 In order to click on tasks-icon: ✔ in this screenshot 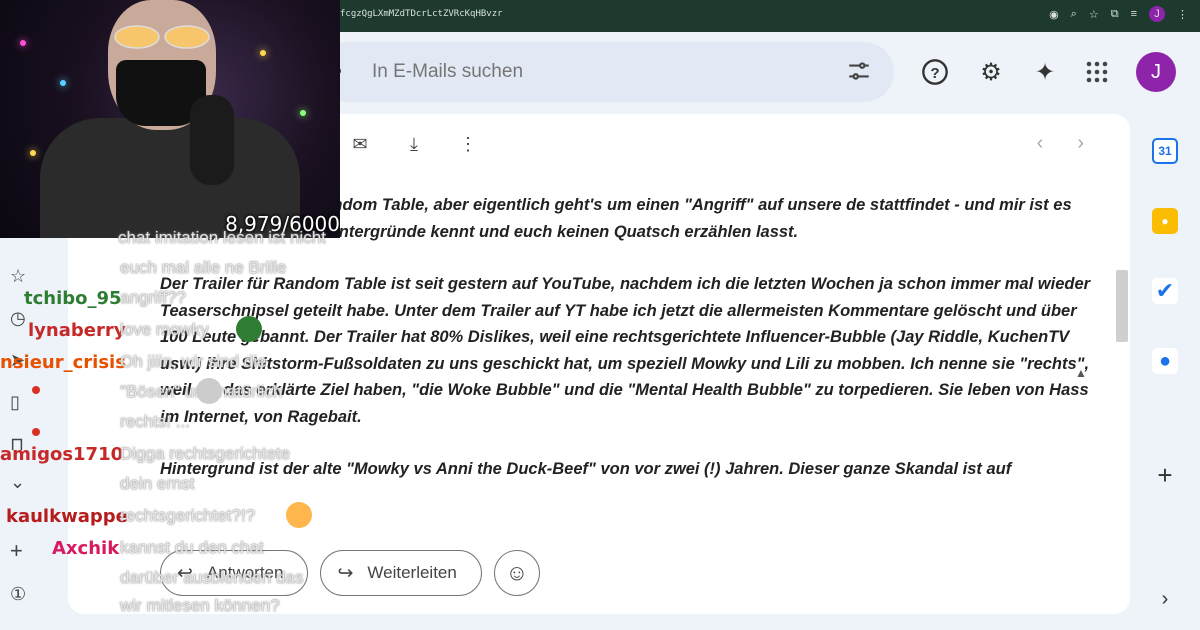, I will do `click(1165, 291)`.